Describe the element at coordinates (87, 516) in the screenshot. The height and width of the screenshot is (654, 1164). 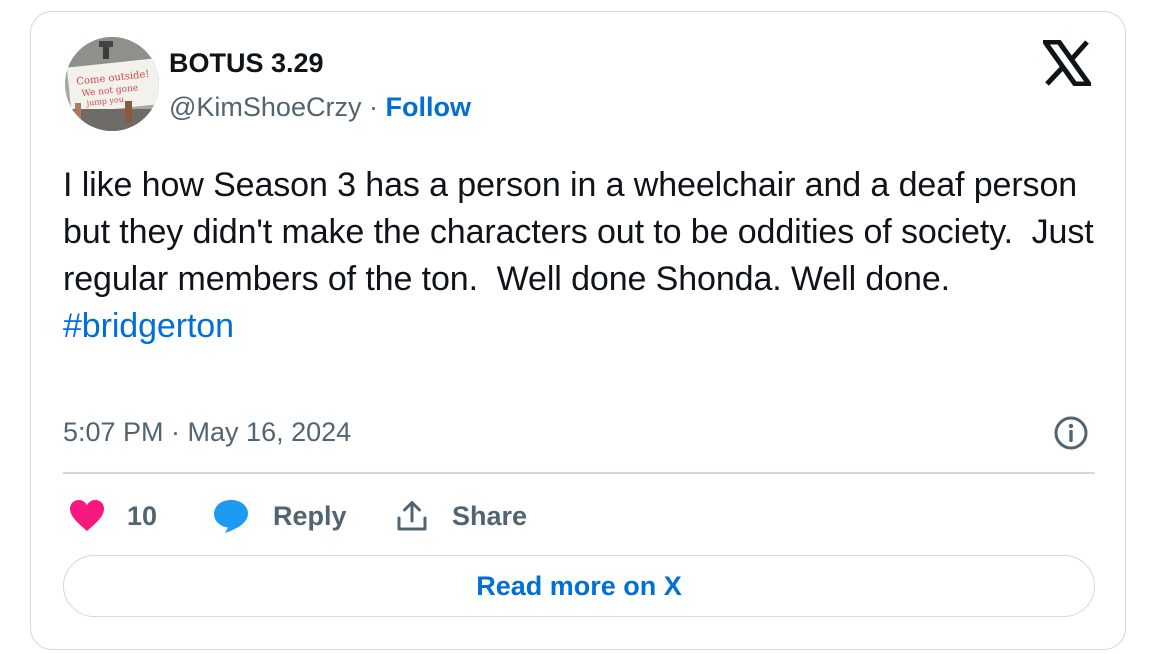
I see `heart-icon` at that location.